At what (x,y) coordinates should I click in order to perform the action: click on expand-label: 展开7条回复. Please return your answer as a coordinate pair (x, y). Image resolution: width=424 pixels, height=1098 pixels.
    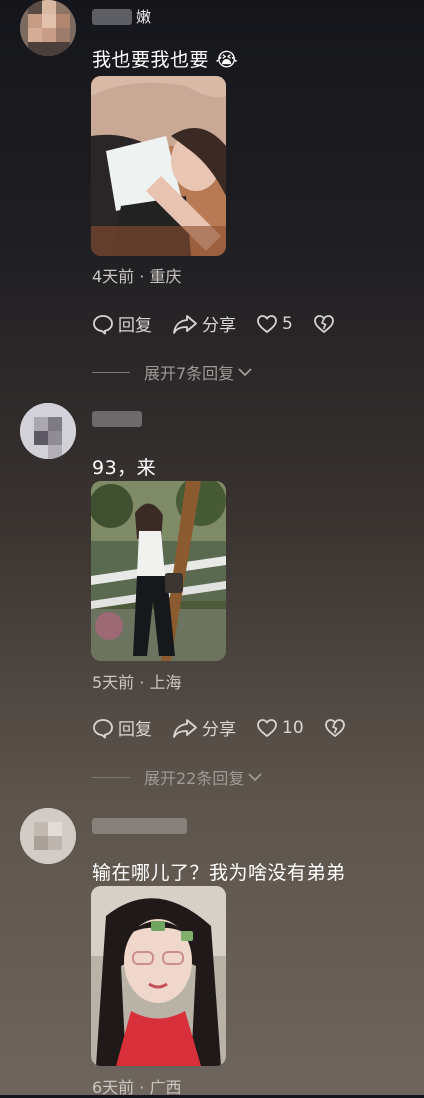
    Looking at the image, I should click on (189, 373).